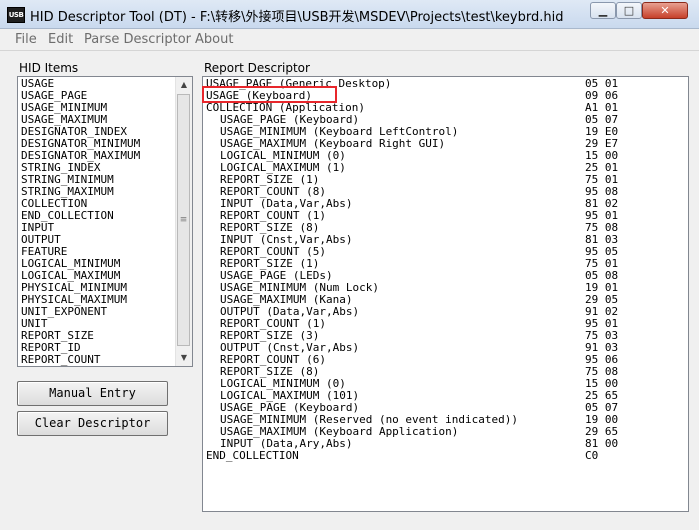 This screenshot has height=530, width=699. I want to click on report-descriptor-label: Report Descriptor, so click(257, 68).